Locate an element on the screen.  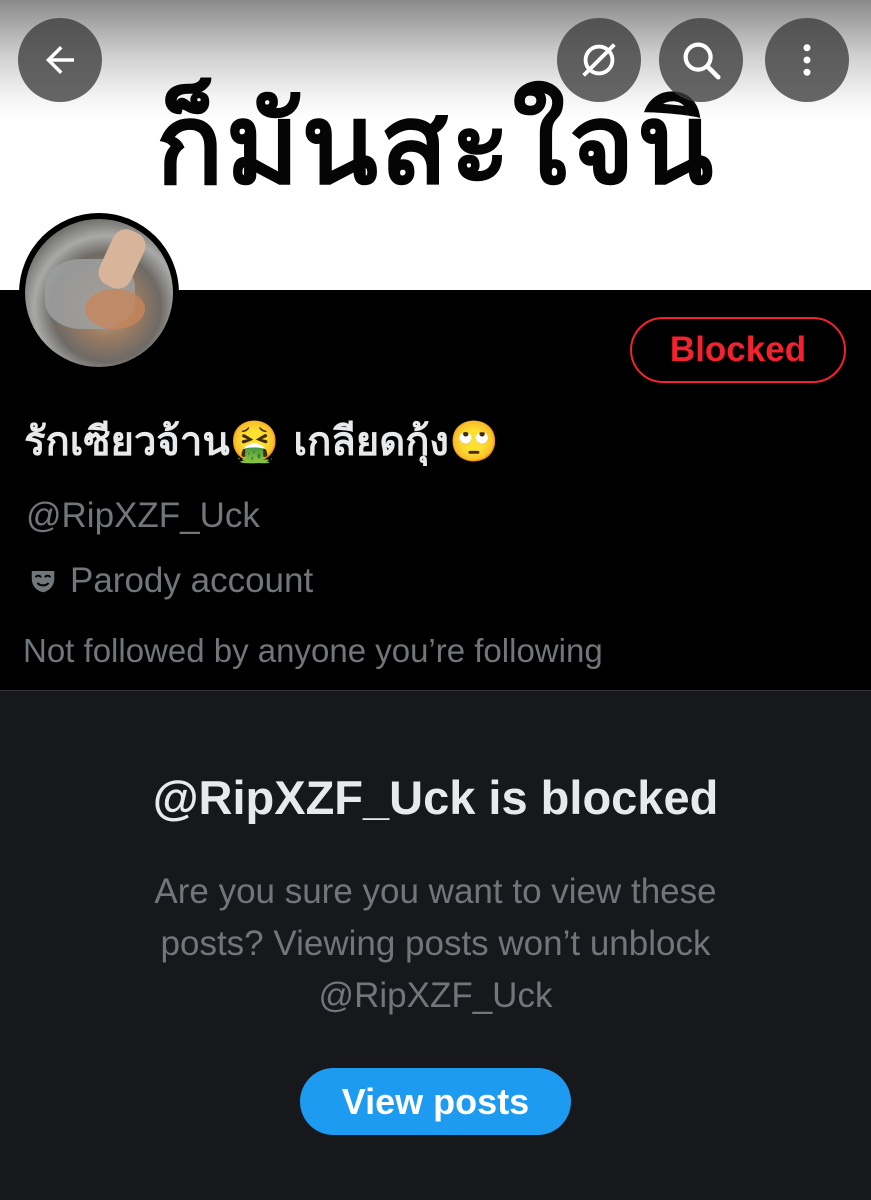
back-button is located at coordinates (60, 60).